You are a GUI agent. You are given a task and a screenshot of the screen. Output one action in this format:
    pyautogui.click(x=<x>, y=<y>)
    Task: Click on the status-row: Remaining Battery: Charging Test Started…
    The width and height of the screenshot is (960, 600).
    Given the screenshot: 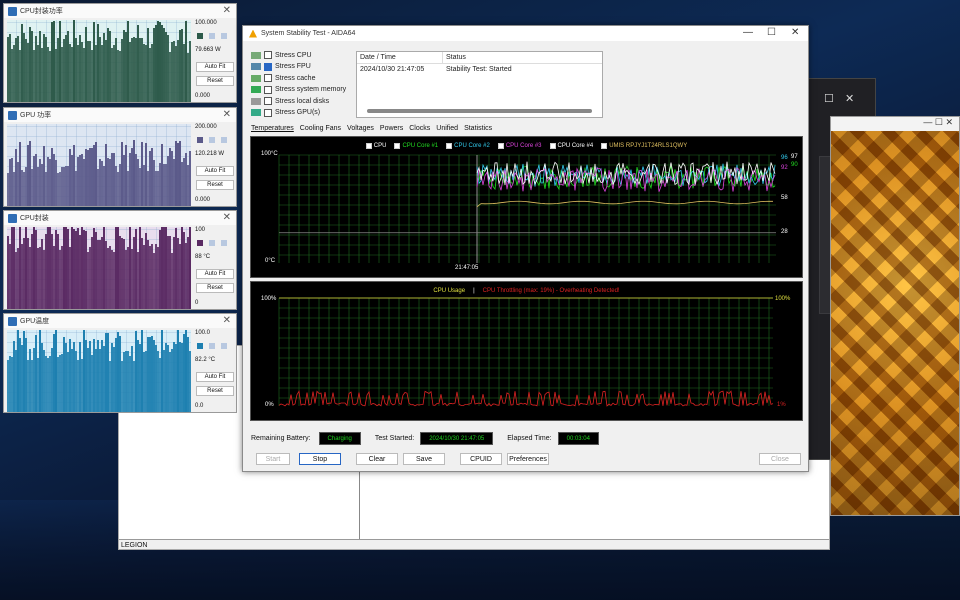 What is the action you would take?
    pyautogui.click(x=425, y=438)
    